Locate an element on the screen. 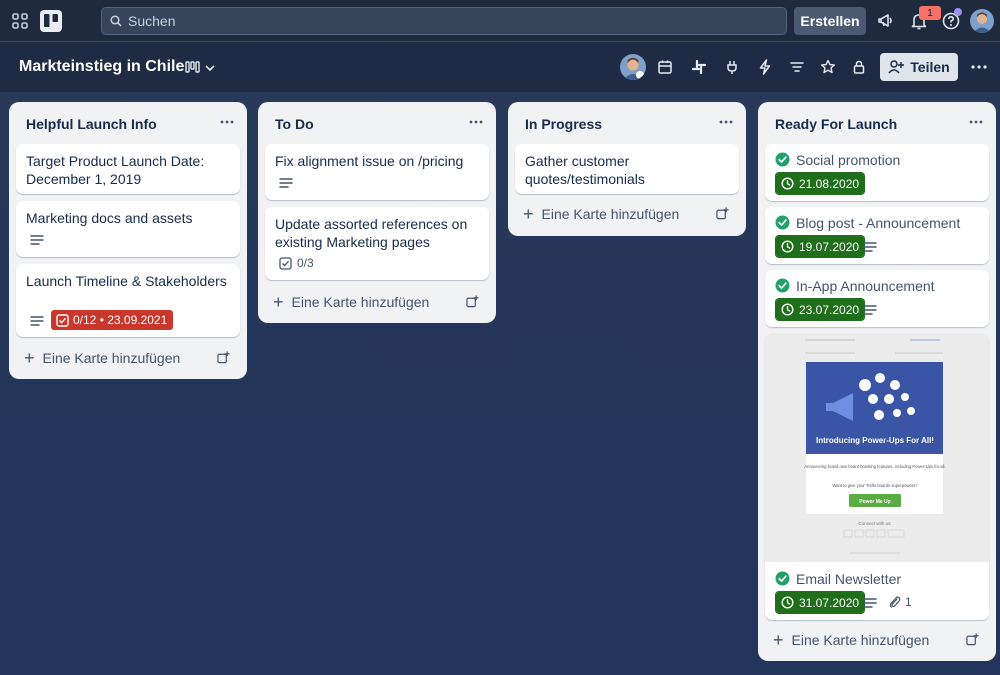 Image resolution: width=1000 pixels, height=675 pixels. card-title: Fix alignment issue on /pricing is located at coordinates (369, 161).